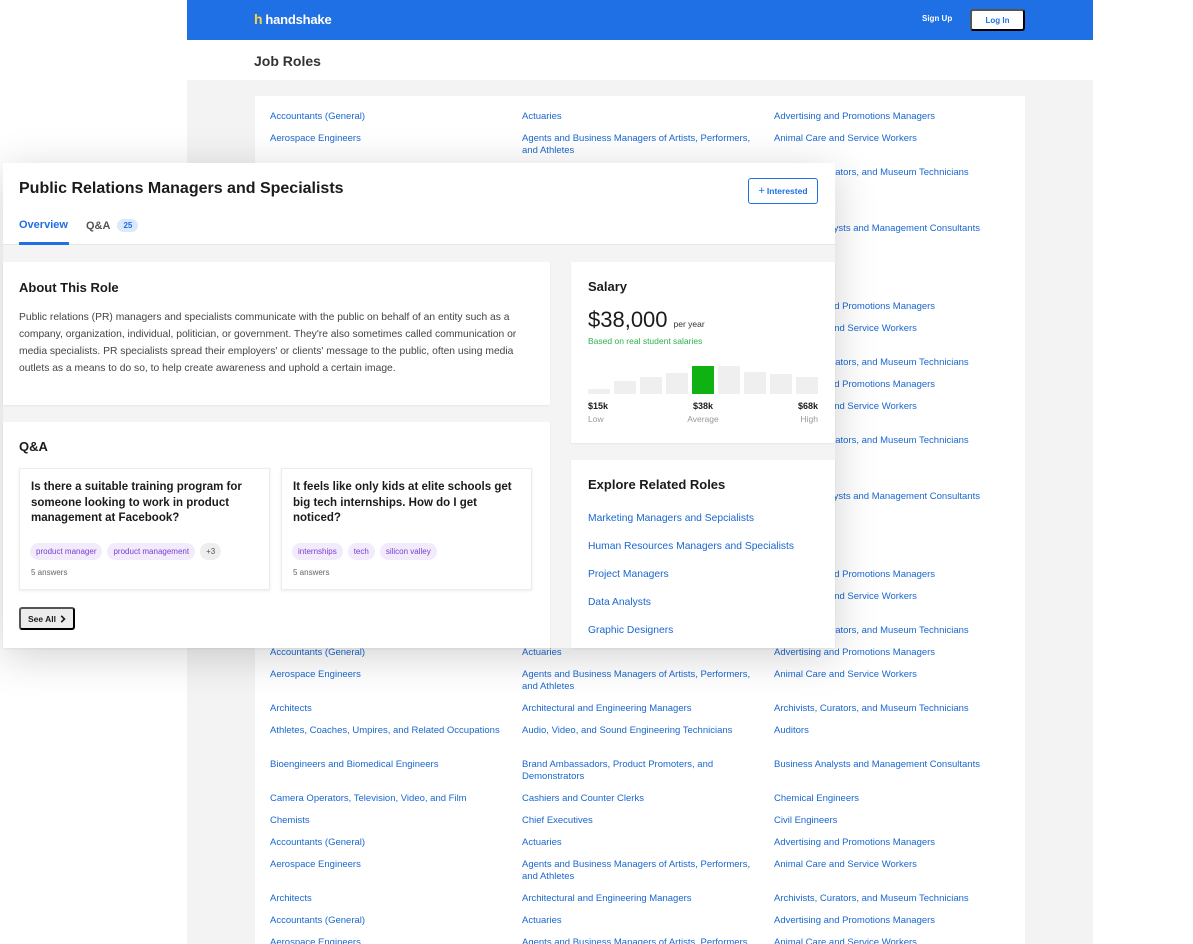 Image resolution: width=1193 pixels, height=944 pixels. Describe the element at coordinates (997, 20) in the screenshot. I see `log-in-button: Log In` at that location.